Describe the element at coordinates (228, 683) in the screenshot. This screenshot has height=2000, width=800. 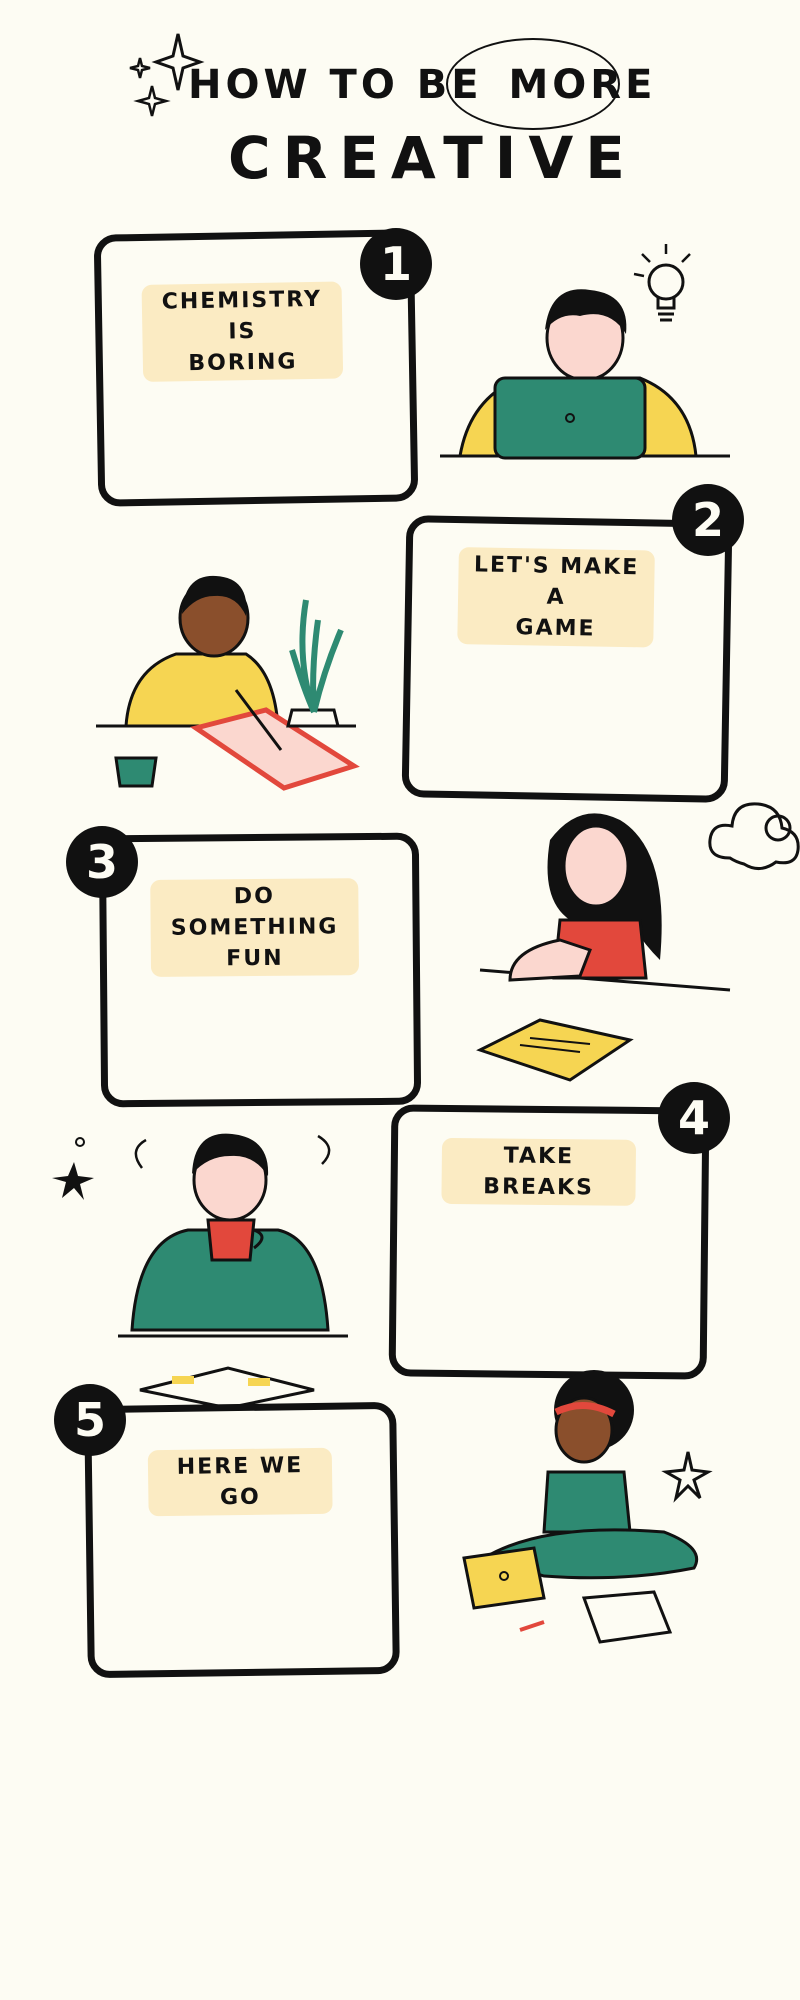
I see `person-writing-illustration` at that location.